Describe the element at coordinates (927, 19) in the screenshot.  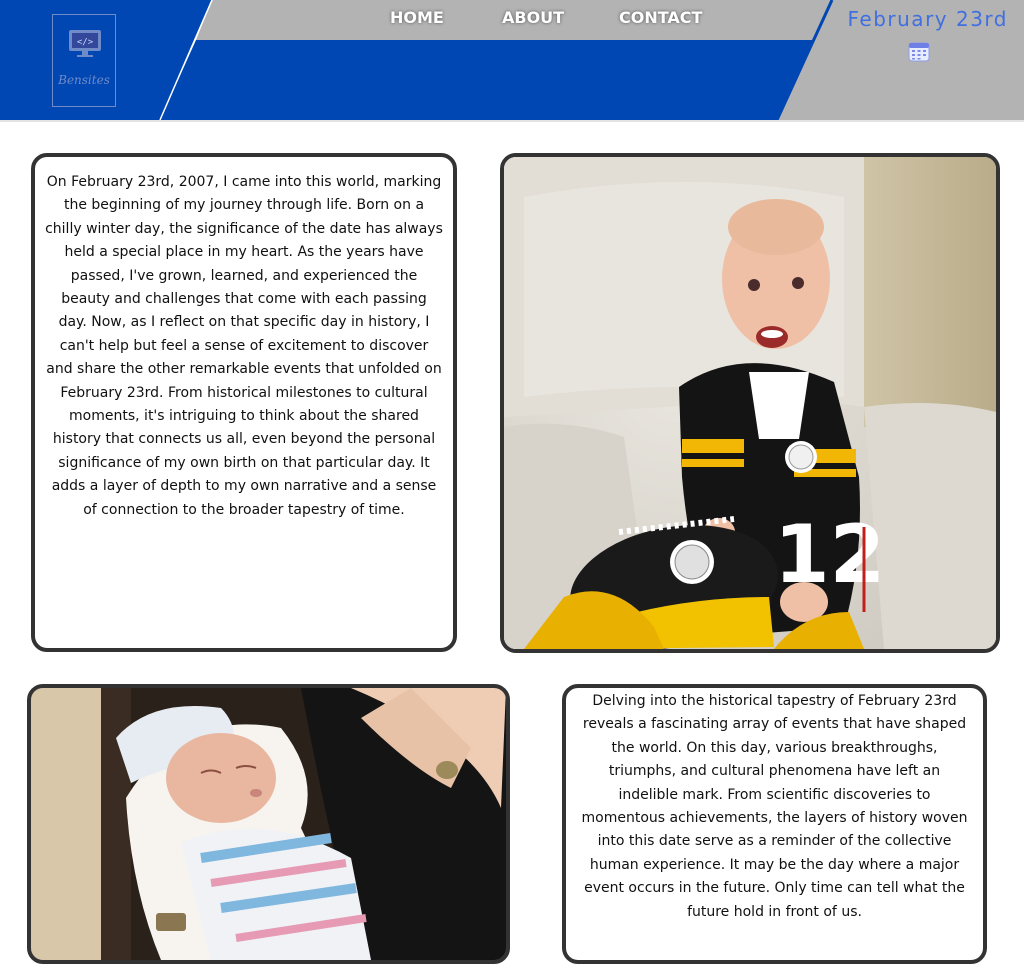
I see `header-date: February 23rd` at that location.